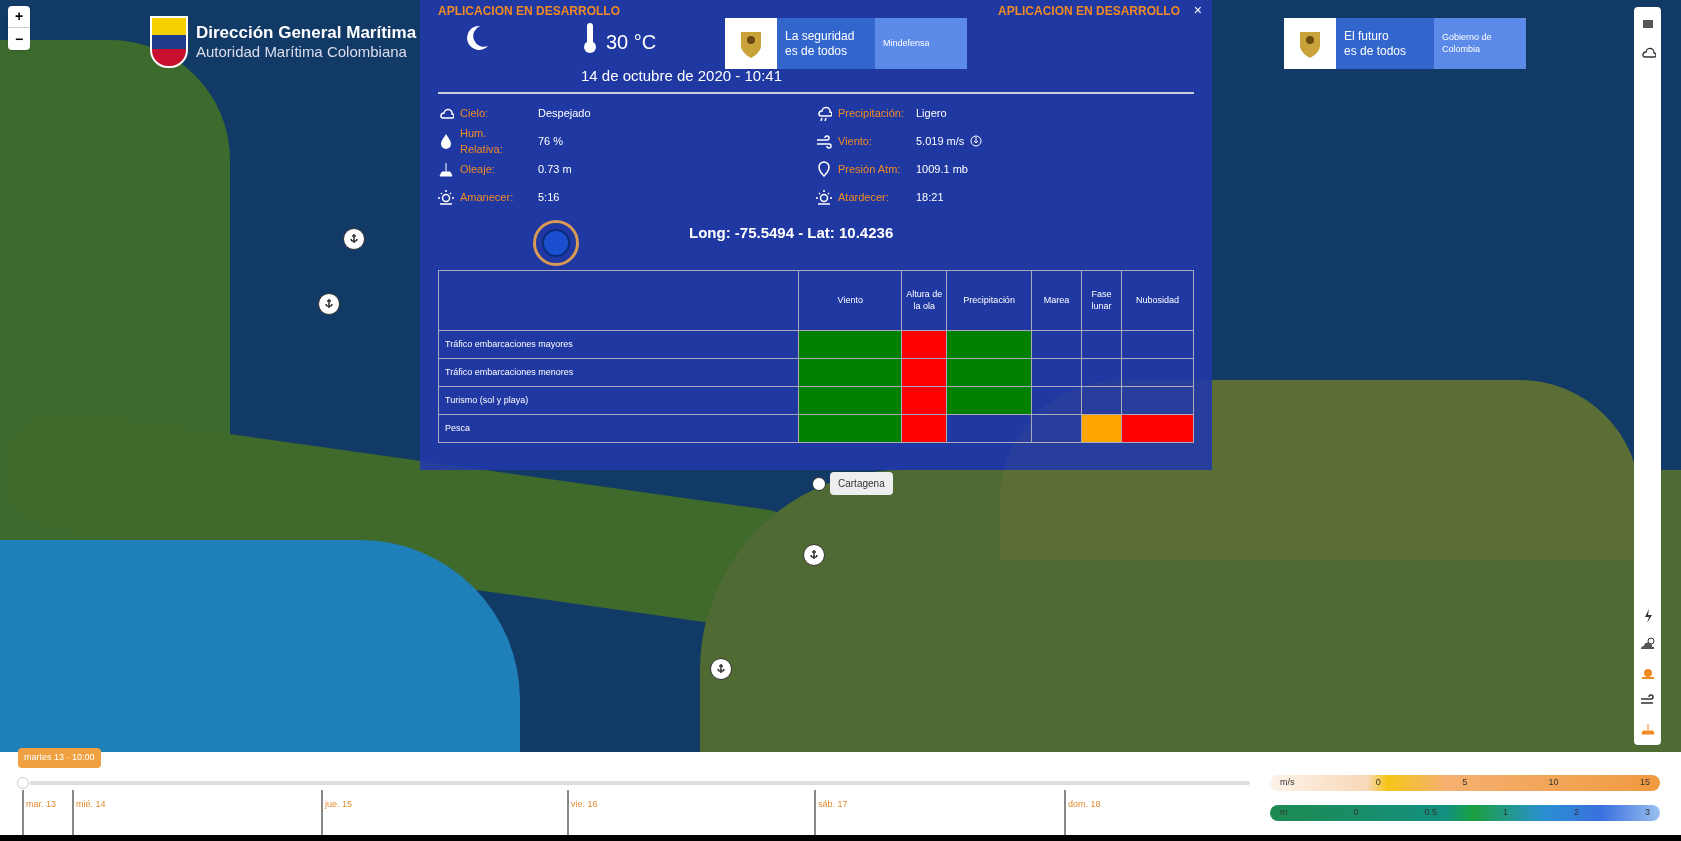 This screenshot has width=1681, height=841. Describe the element at coordinates (989, 300) in the screenshot. I see `column-header: Precipitación` at that location.